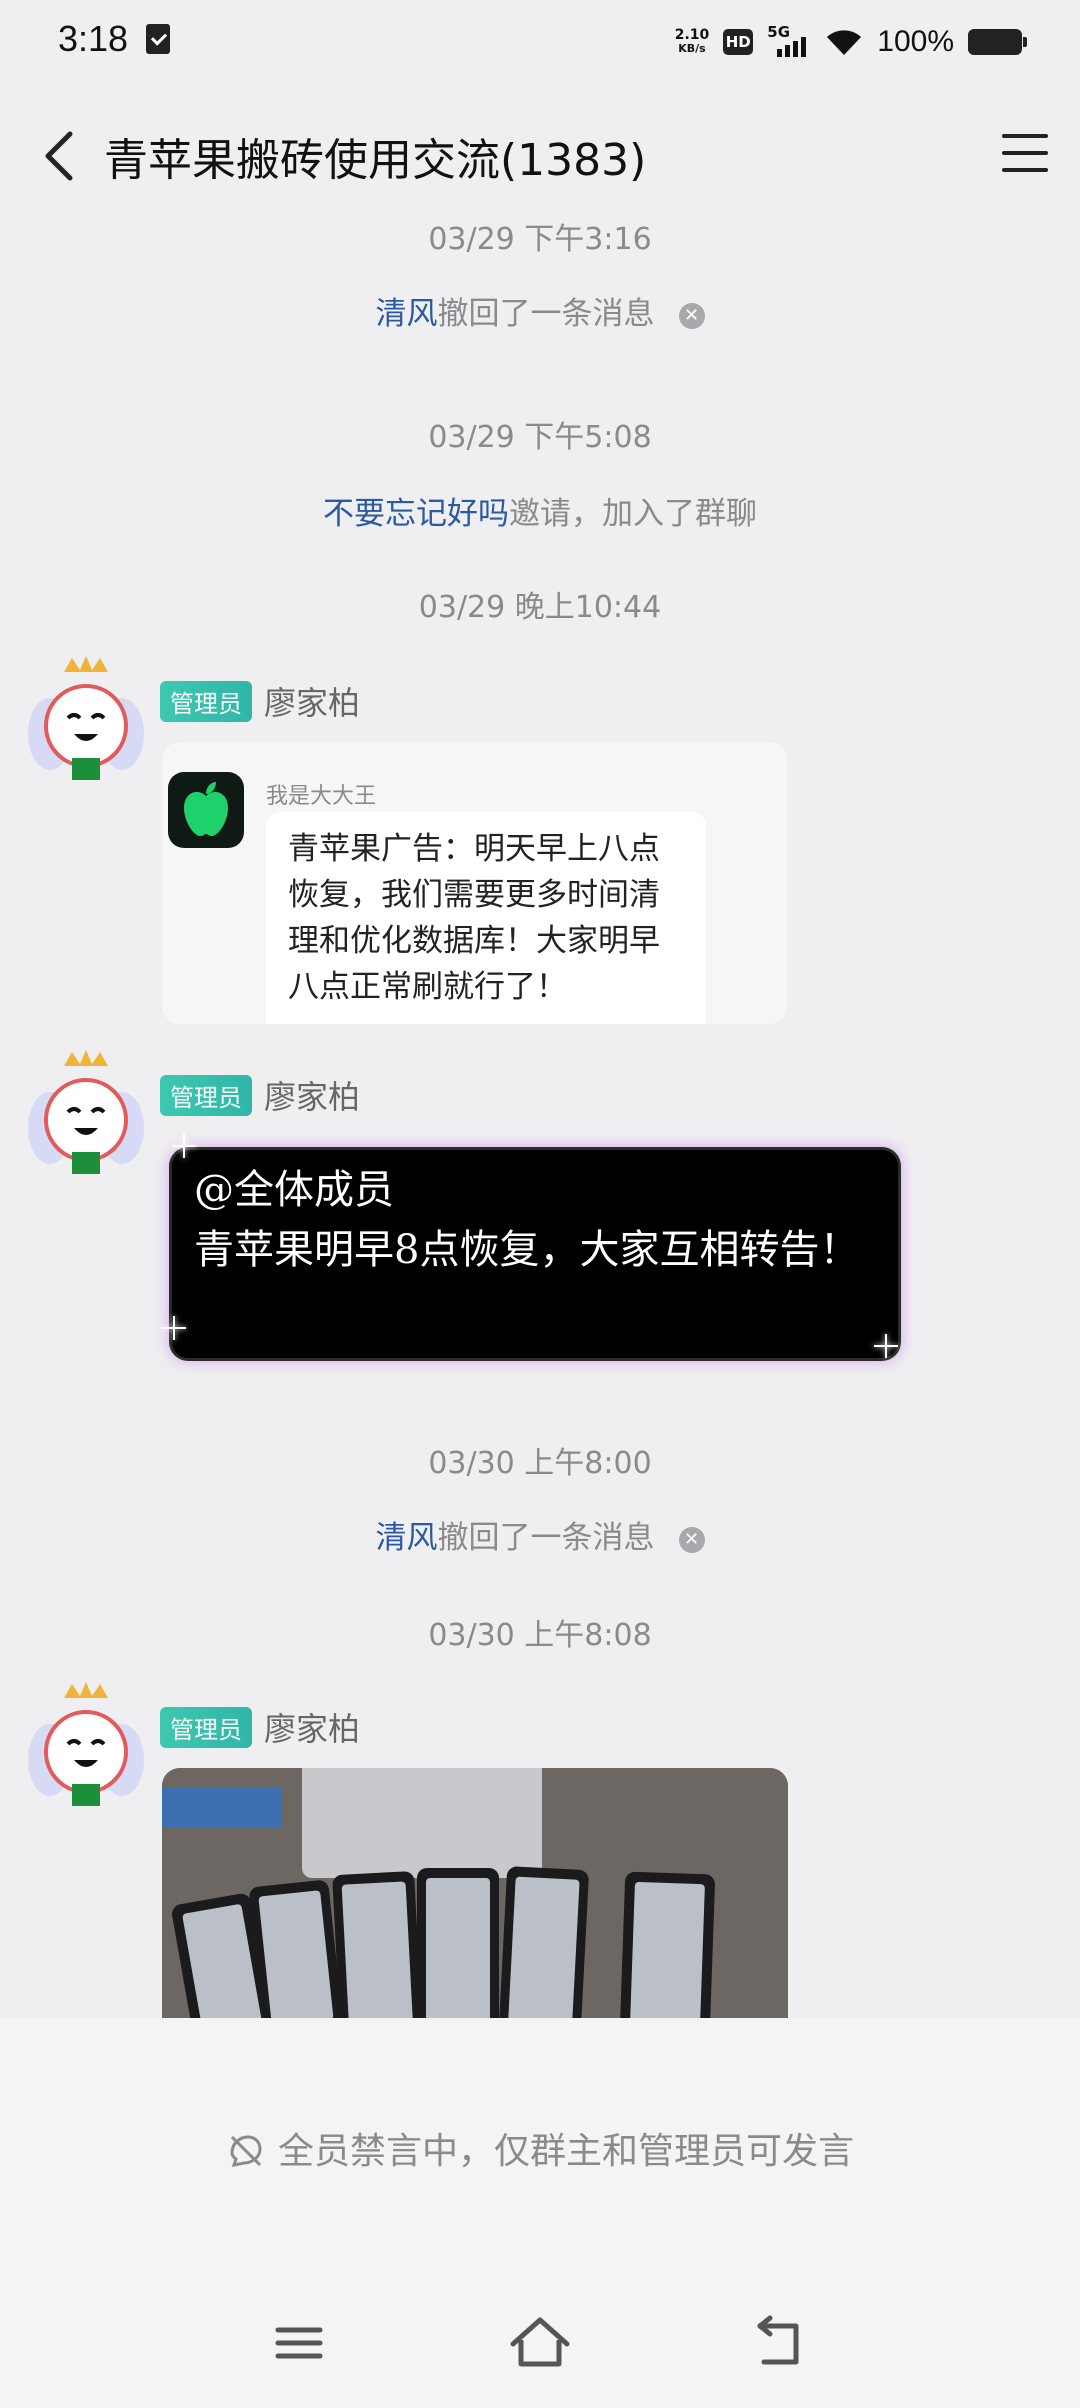 The height and width of the screenshot is (2408, 1080). What do you see at coordinates (540, 1635) in the screenshot?
I see `timestamp: 03/30 上午8:08` at bounding box center [540, 1635].